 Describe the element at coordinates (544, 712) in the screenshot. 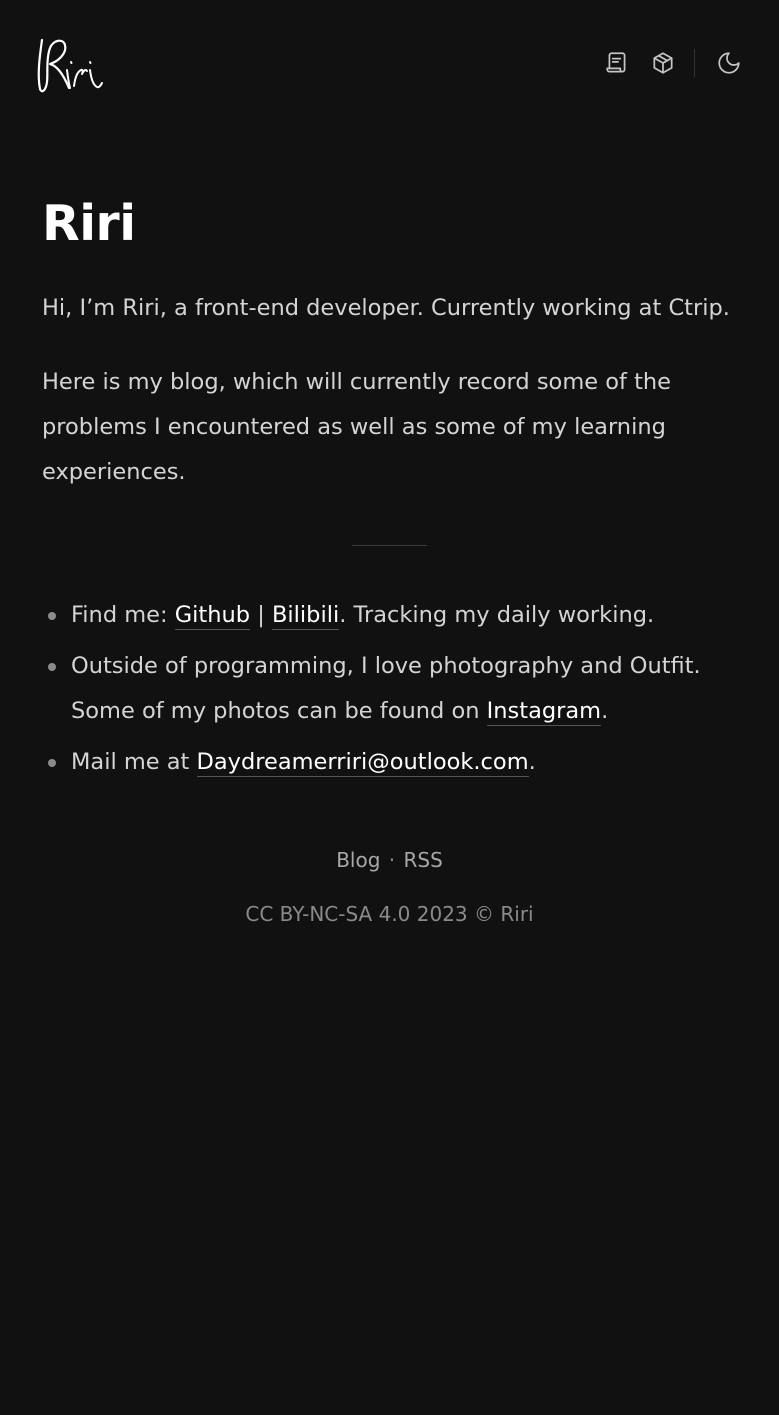

I see `instagram-link: Instagram` at that location.